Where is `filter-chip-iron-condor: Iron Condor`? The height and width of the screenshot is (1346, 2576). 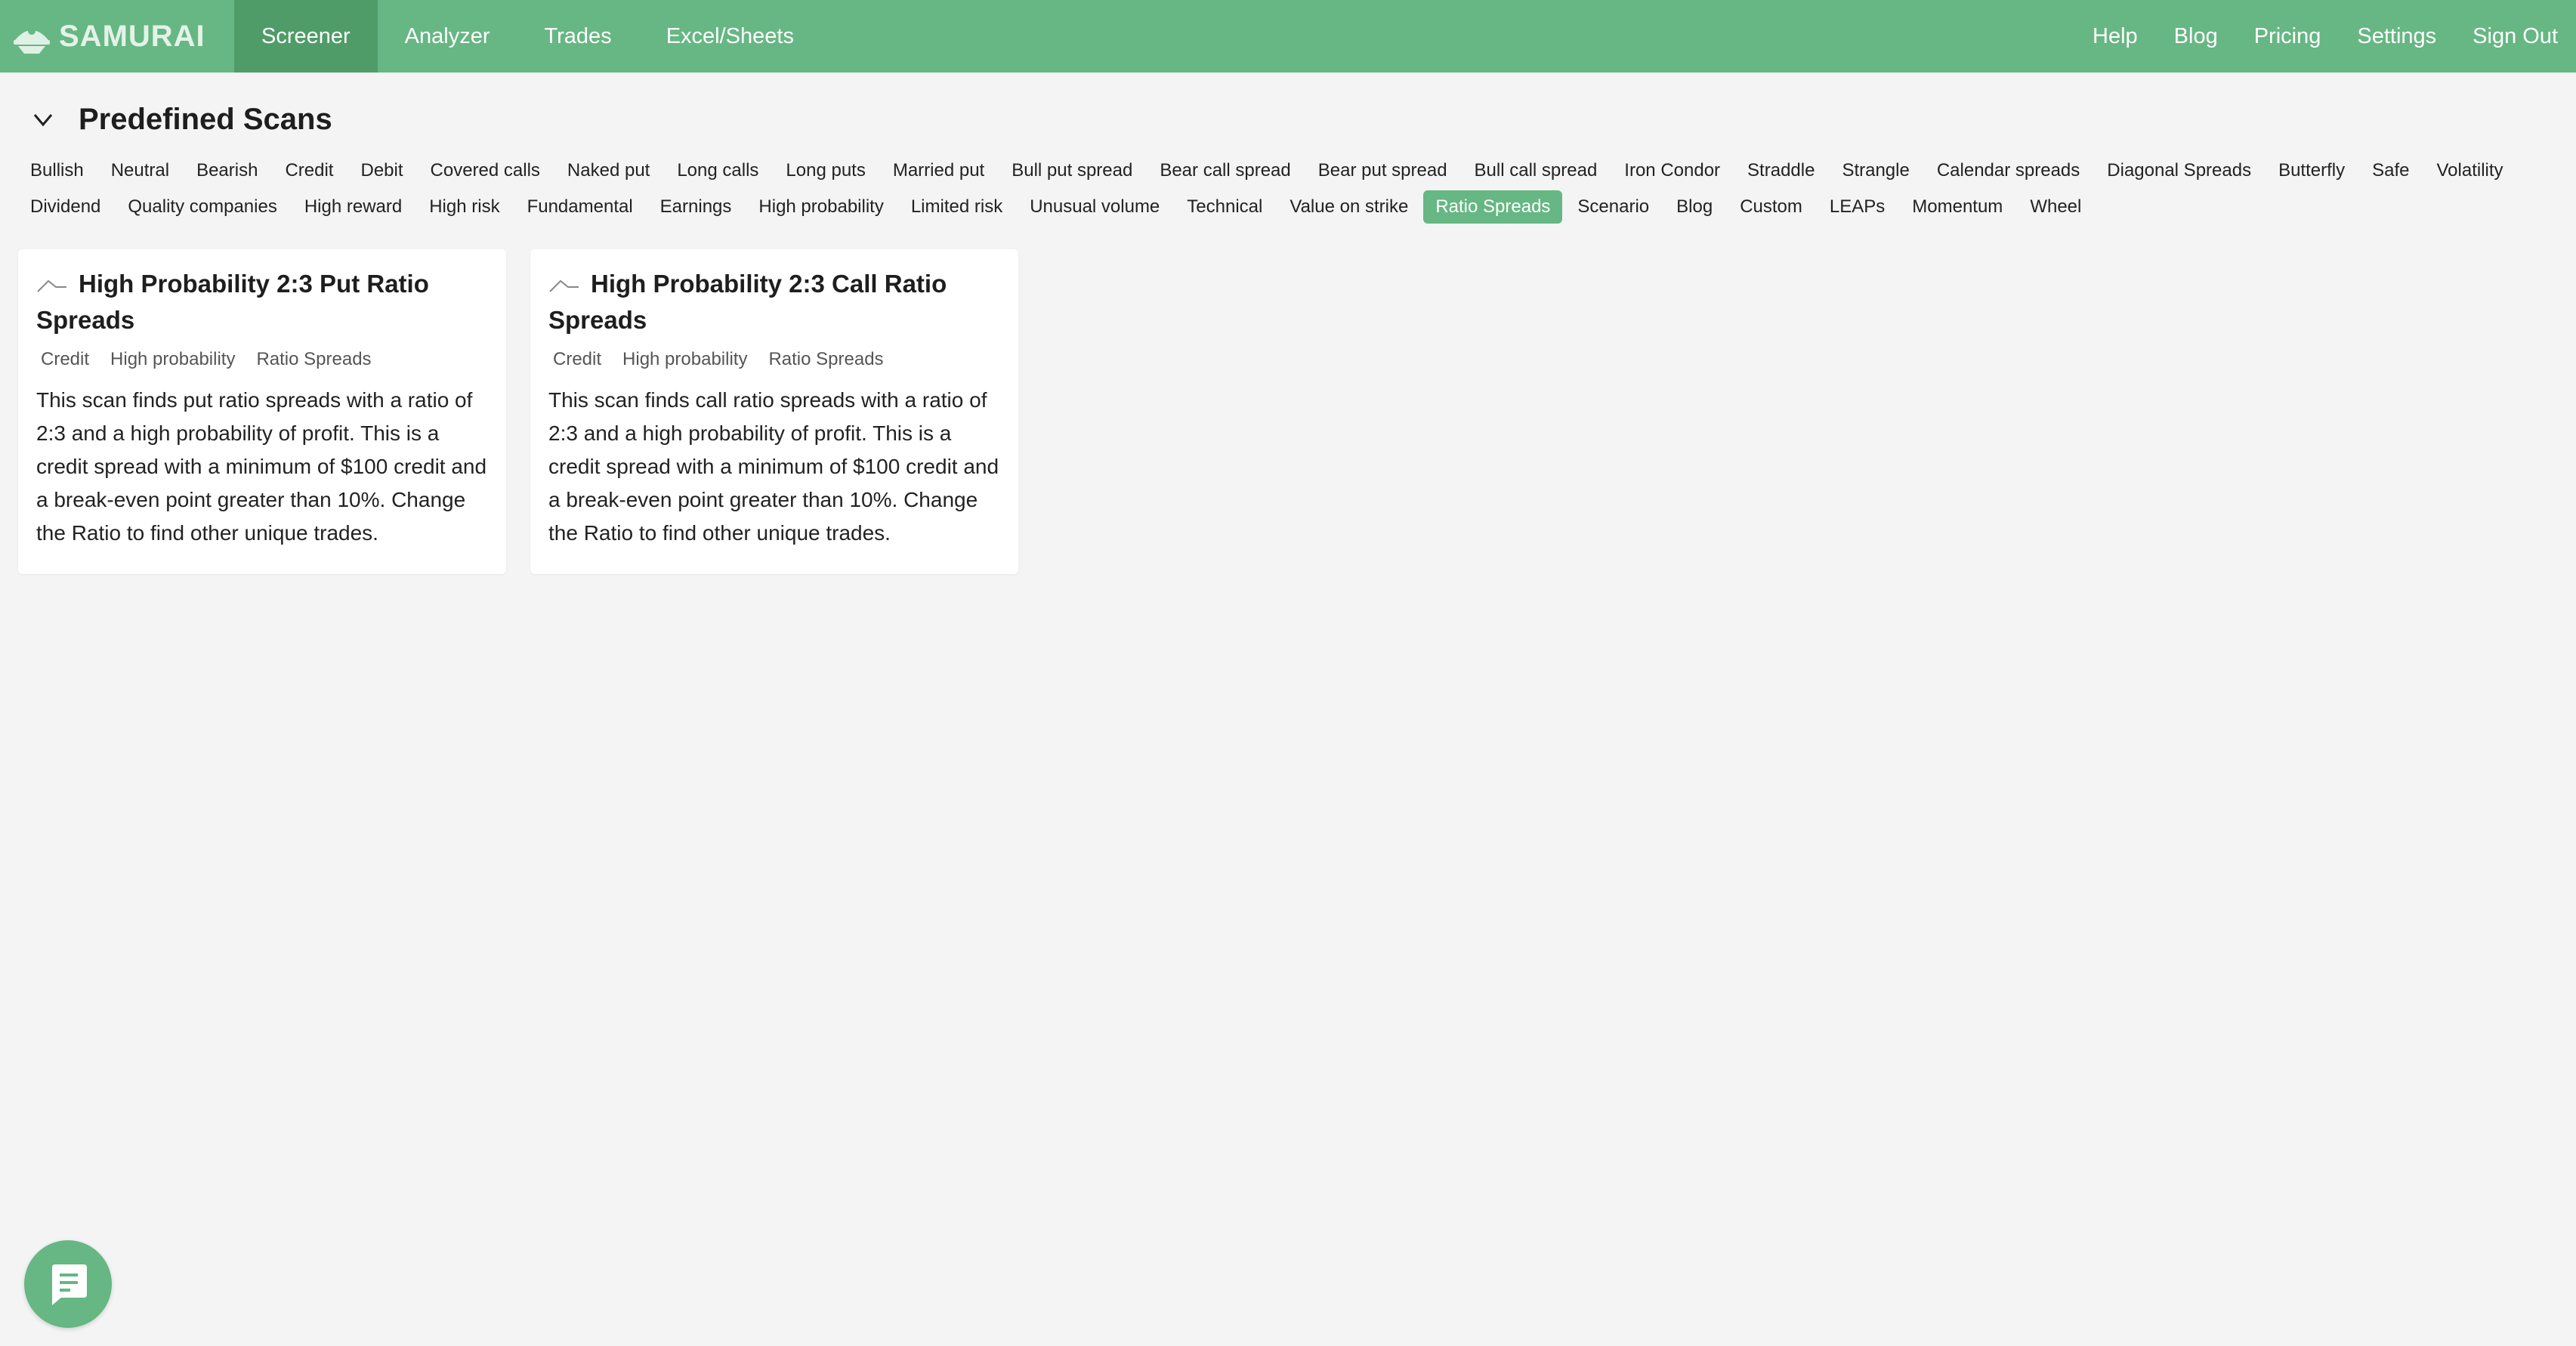
filter-chip-iron-condor: Iron Condor is located at coordinates (1672, 170).